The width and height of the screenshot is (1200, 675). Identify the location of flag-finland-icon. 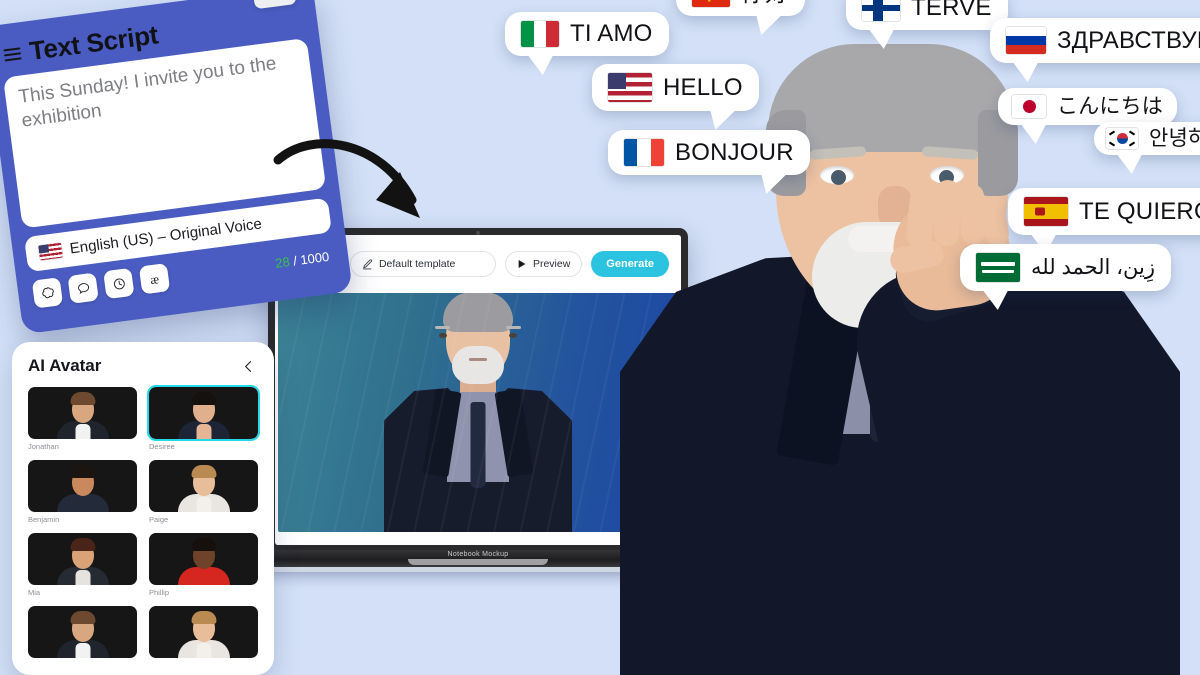
(881, 10).